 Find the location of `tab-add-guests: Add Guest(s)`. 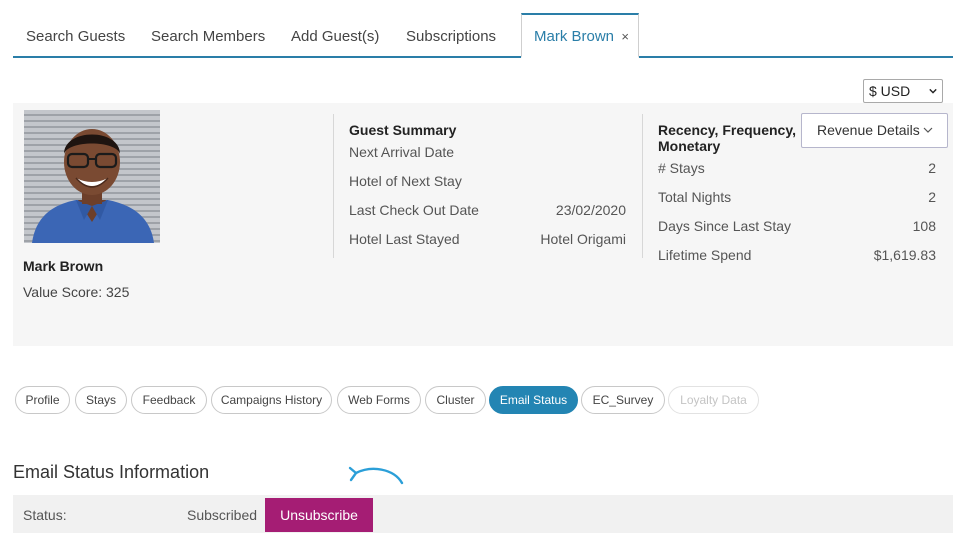

tab-add-guests: Add Guest(s) is located at coordinates (335, 35).